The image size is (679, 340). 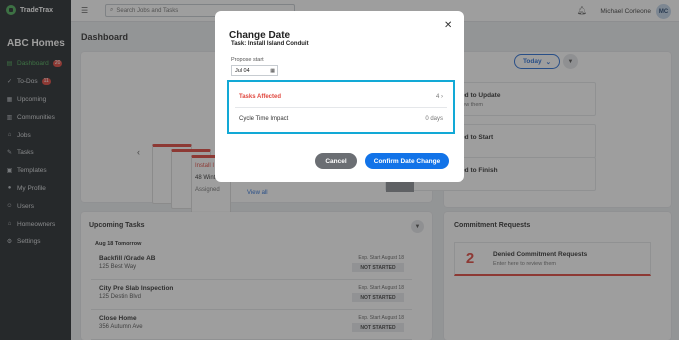 What do you see at coordinates (336, 161) in the screenshot?
I see `cancel-button: Cancel` at bounding box center [336, 161].